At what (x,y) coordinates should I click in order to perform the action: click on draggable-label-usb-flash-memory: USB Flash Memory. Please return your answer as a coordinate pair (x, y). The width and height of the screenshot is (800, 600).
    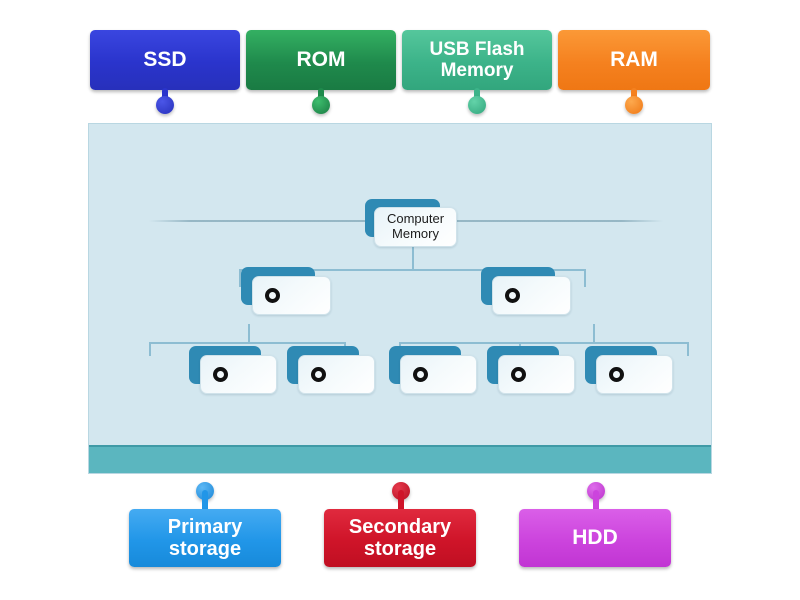
    Looking at the image, I should click on (477, 60).